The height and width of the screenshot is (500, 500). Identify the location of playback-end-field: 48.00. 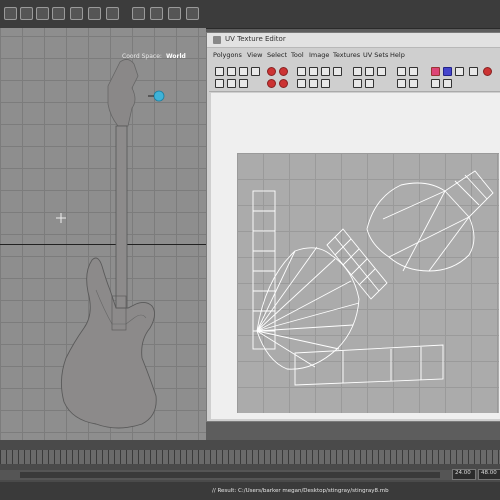
(489, 474).